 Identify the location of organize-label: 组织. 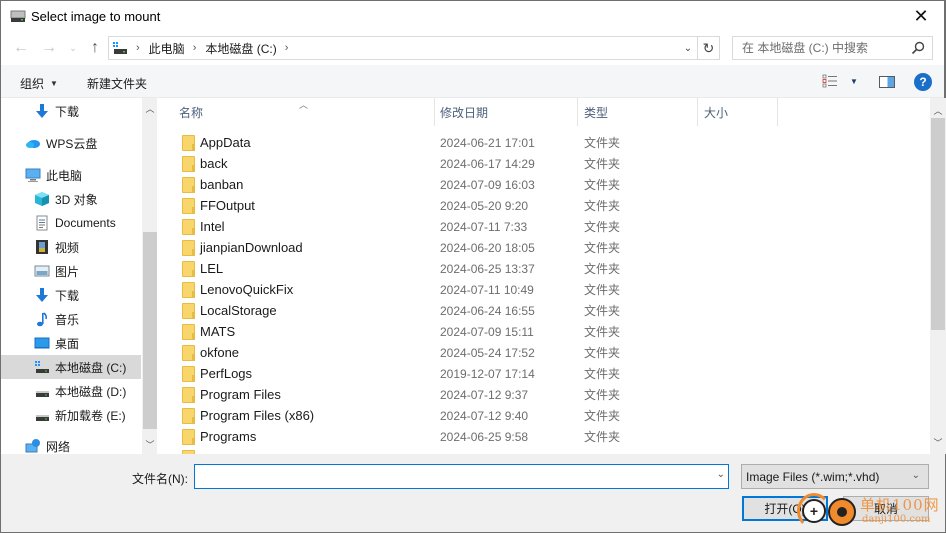
(32, 84).